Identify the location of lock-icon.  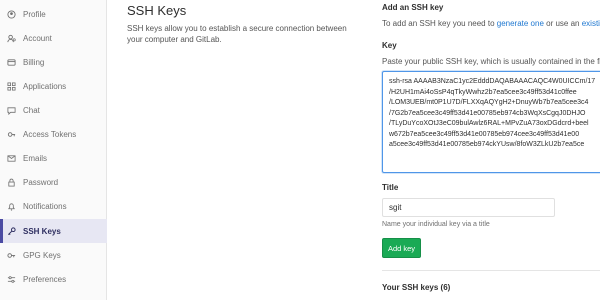
(11, 182).